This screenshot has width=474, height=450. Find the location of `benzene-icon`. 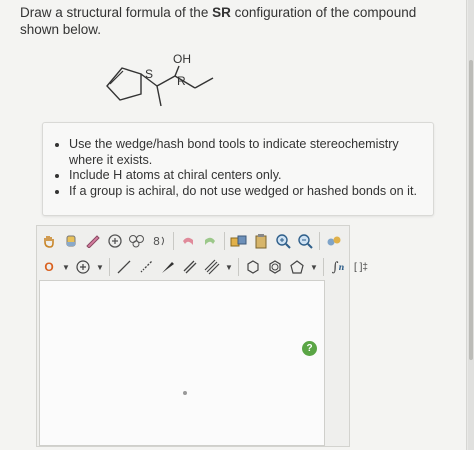

benzene-icon is located at coordinates (275, 267).